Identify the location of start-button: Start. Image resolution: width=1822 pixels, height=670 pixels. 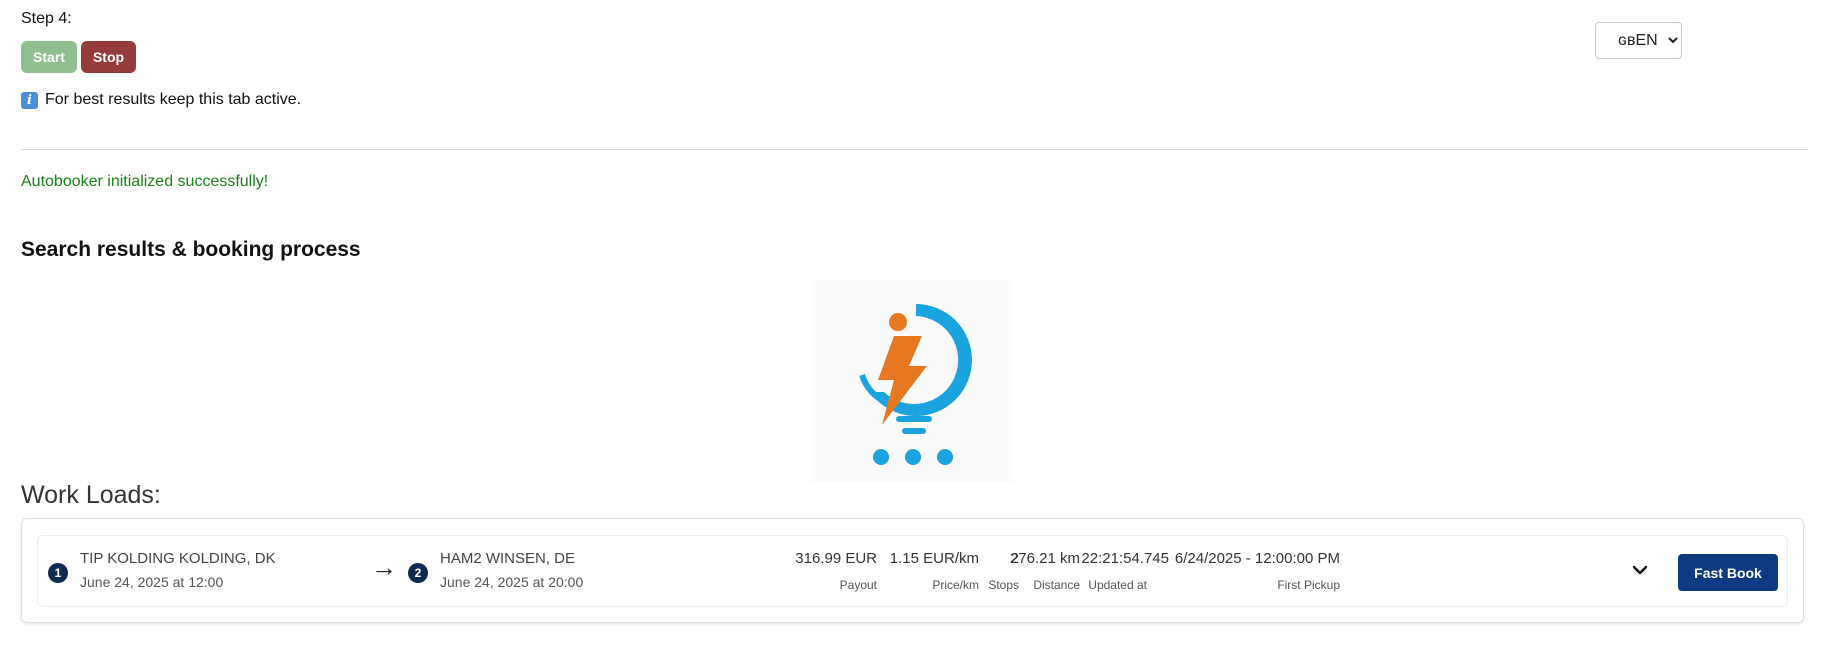
(49, 57).